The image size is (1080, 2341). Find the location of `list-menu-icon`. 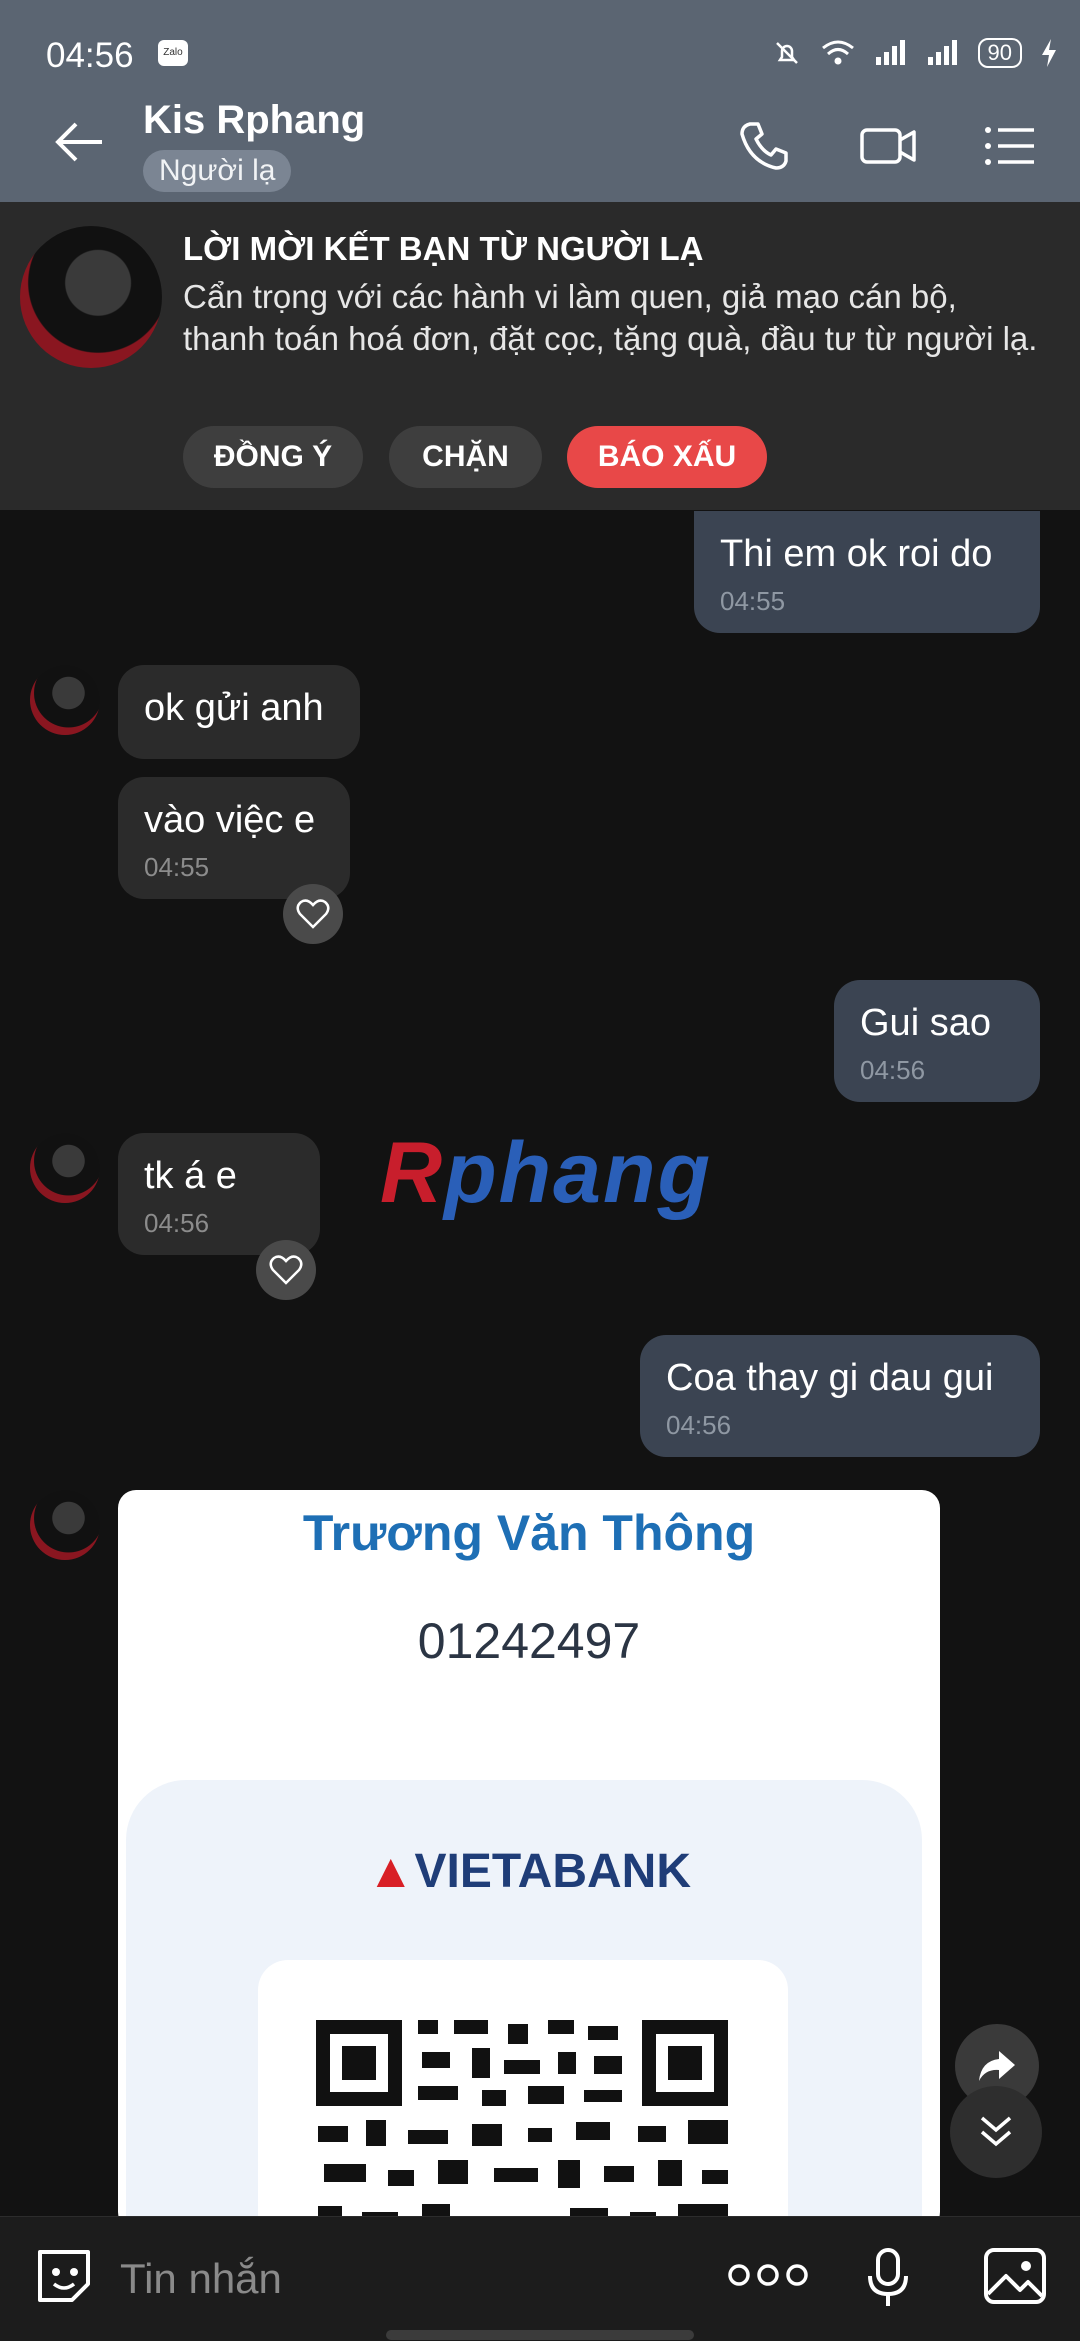

list-menu-icon is located at coordinates (1010, 146).